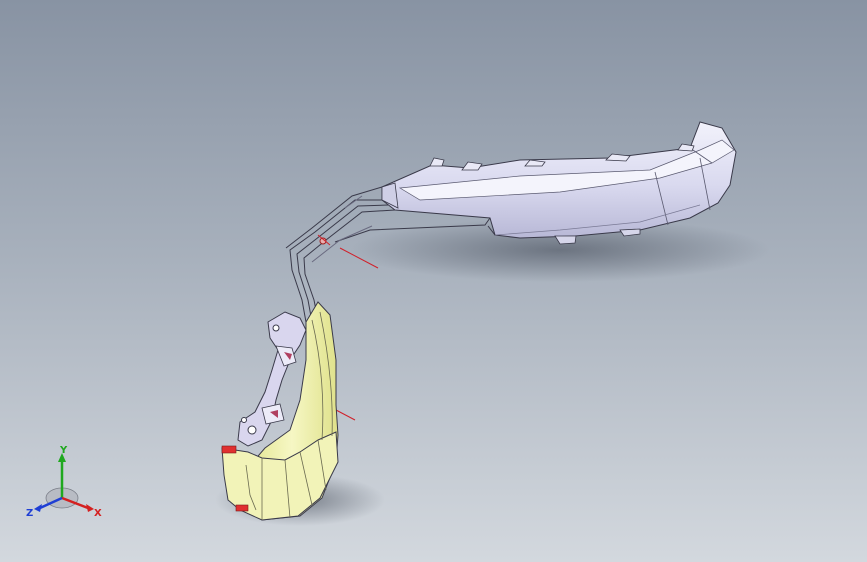 This screenshot has height=562, width=867. I want to click on x-axis-arrowhead, so click(90, 508).